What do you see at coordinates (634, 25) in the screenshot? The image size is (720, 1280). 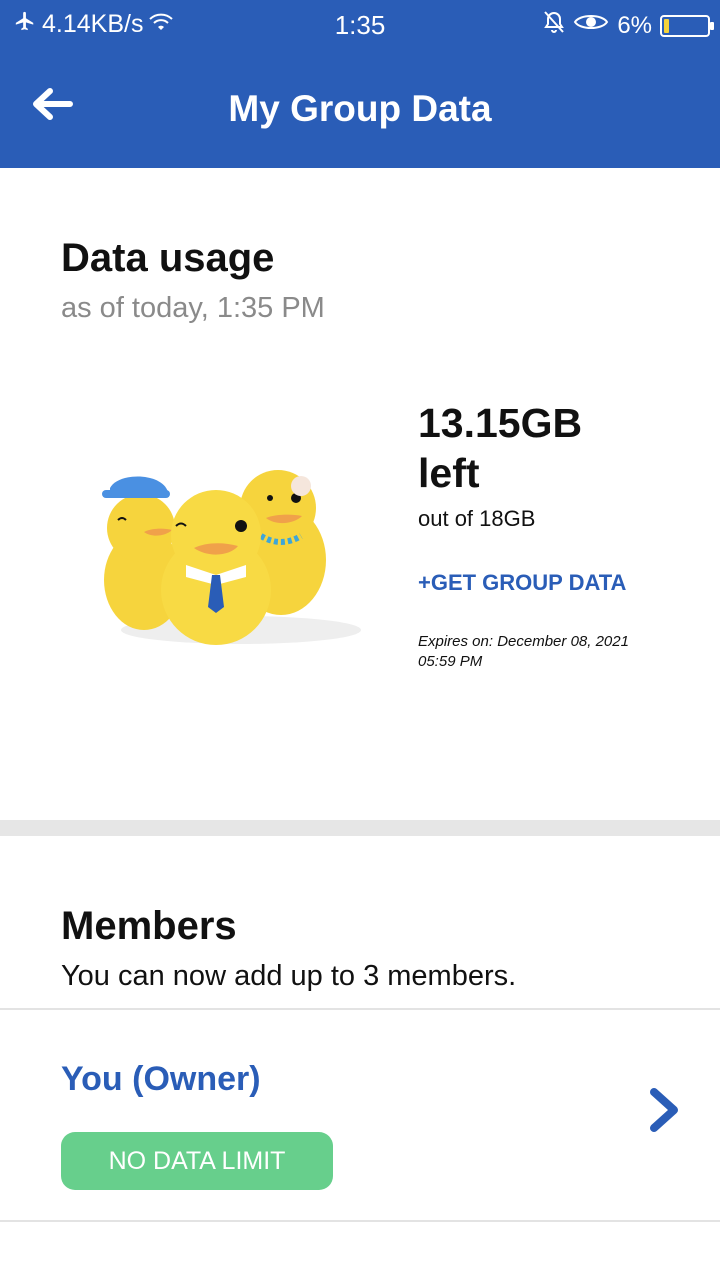 I see `battery-percent: 6%` at bounding box center [634, 25].